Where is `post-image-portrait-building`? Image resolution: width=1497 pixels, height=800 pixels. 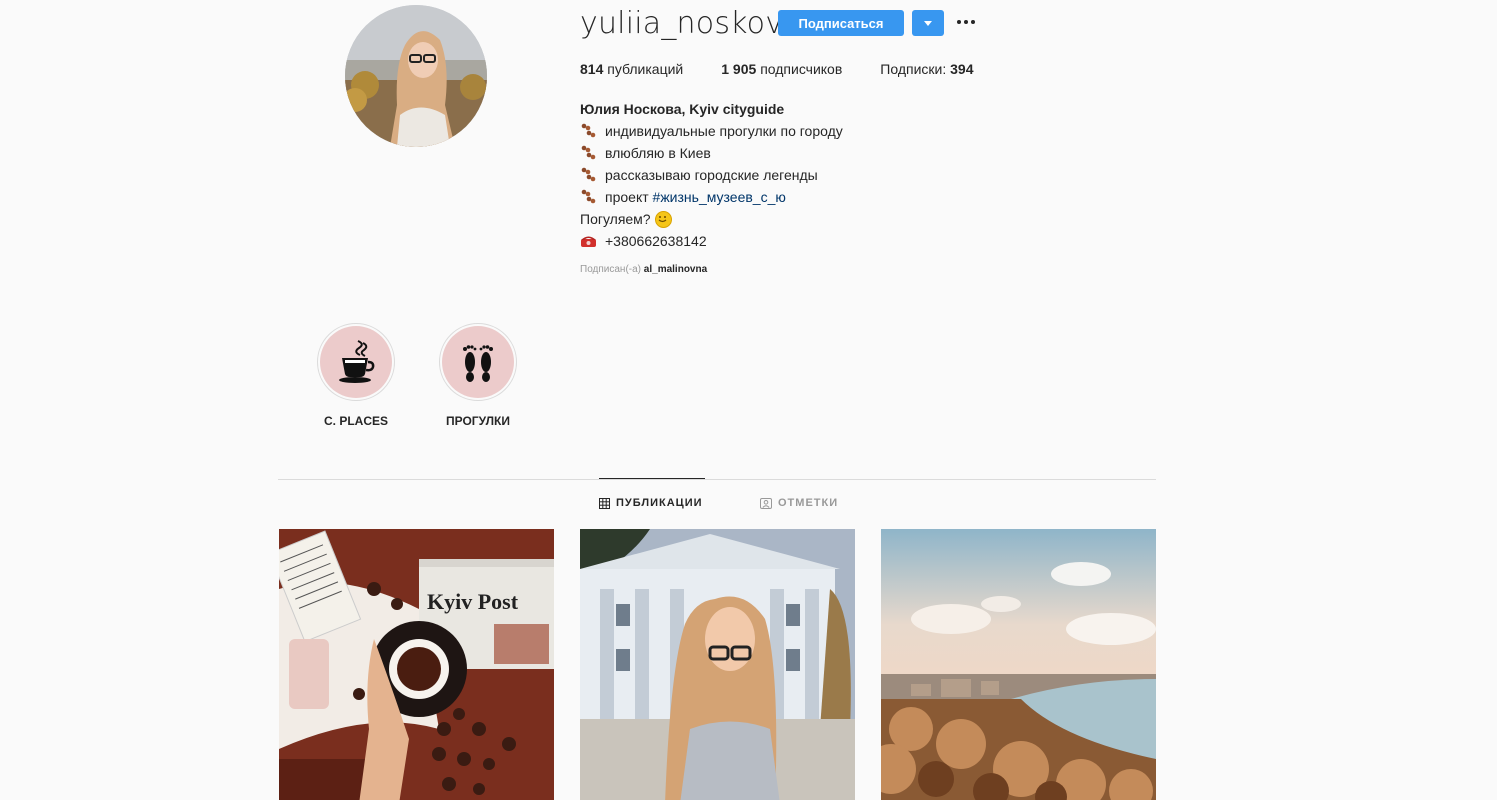 post-image-portrait-building is located at coordinates (717, 664).